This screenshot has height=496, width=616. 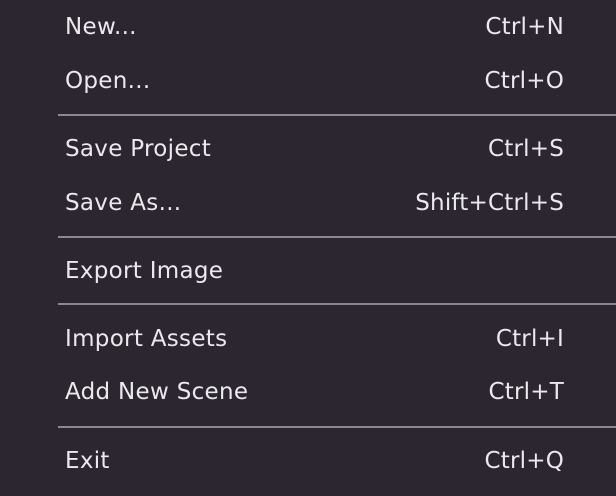 I want to click on menu-item-exit: Exit Ctrl+Q, so click(x=311, y=461).